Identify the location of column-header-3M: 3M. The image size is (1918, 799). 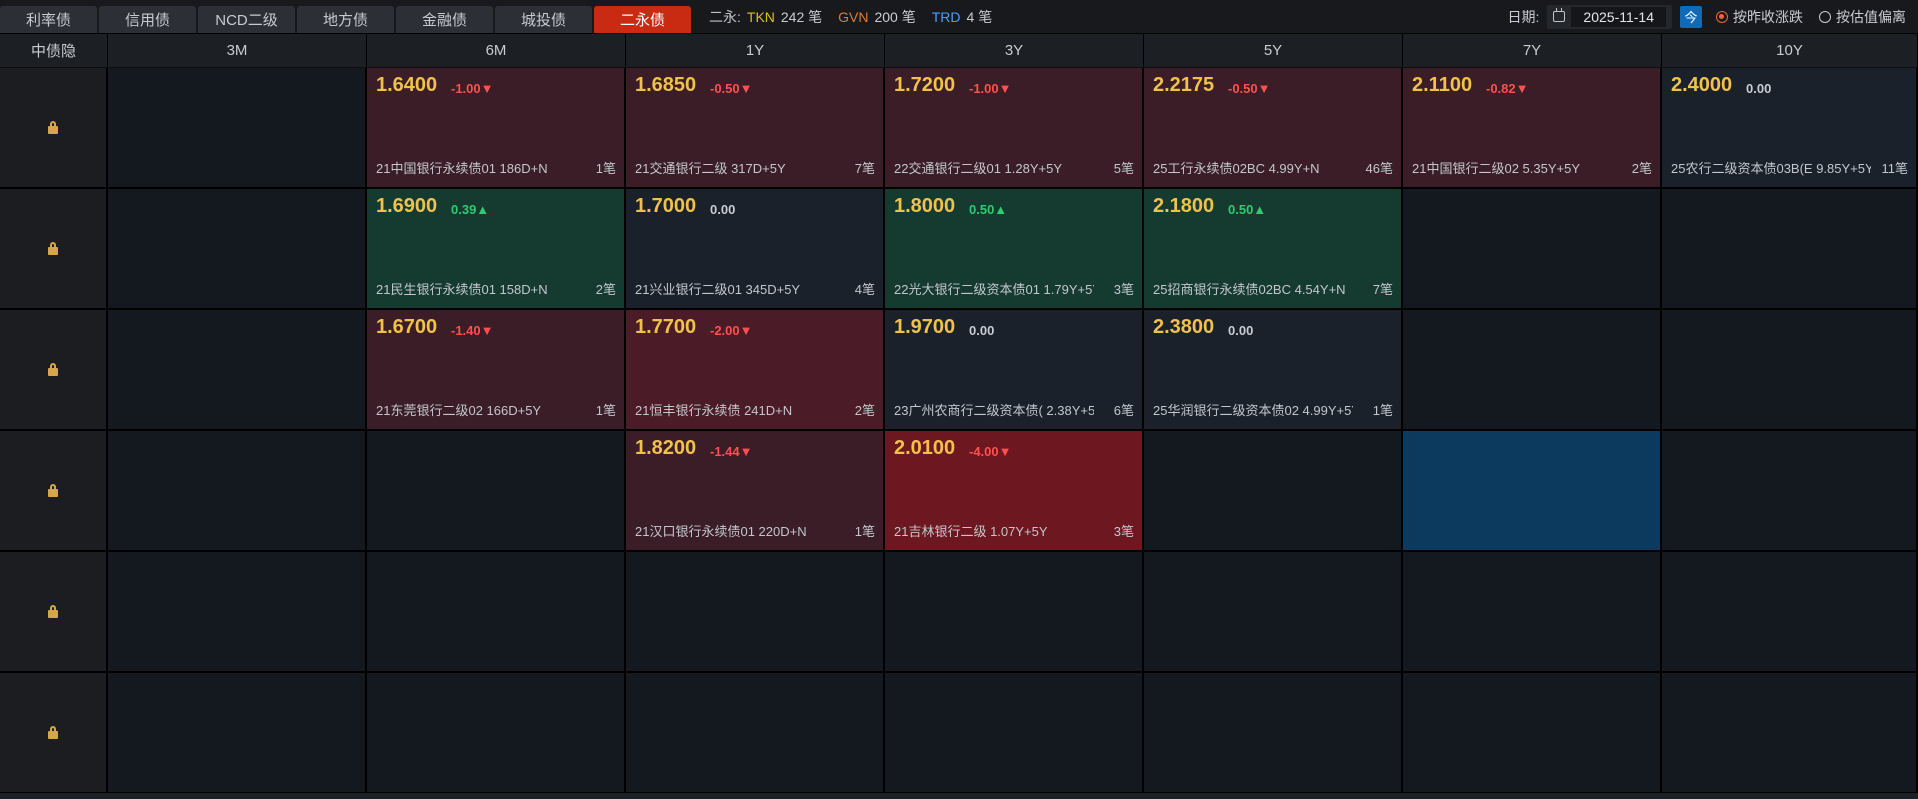
(237, 50).